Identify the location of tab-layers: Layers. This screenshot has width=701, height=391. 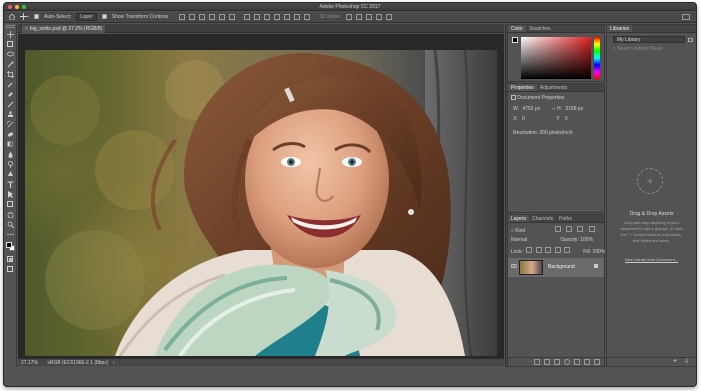
(519, 218).